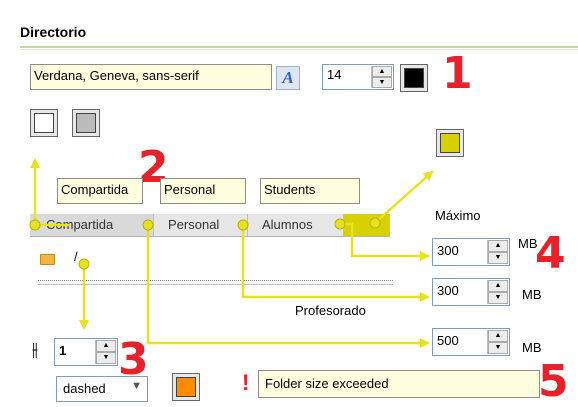  I want to click on arrow-students-to-max, so click(385, 241).